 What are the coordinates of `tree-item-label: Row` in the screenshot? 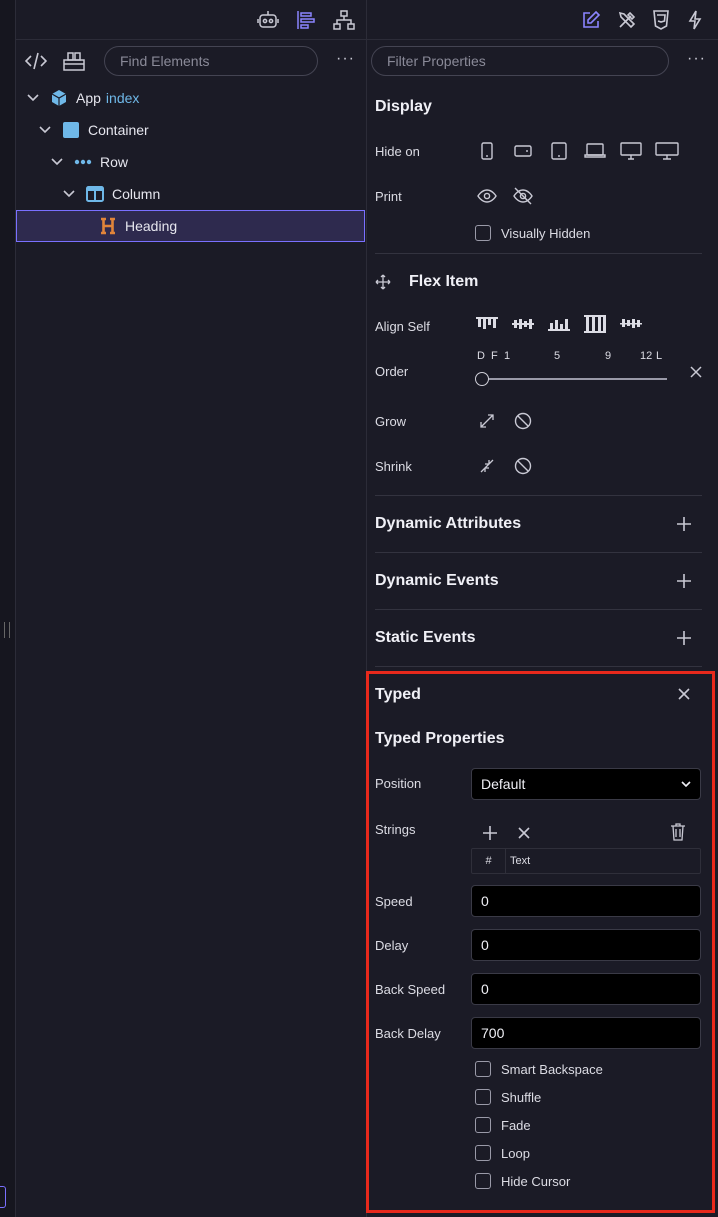 It's located at (114, 162).